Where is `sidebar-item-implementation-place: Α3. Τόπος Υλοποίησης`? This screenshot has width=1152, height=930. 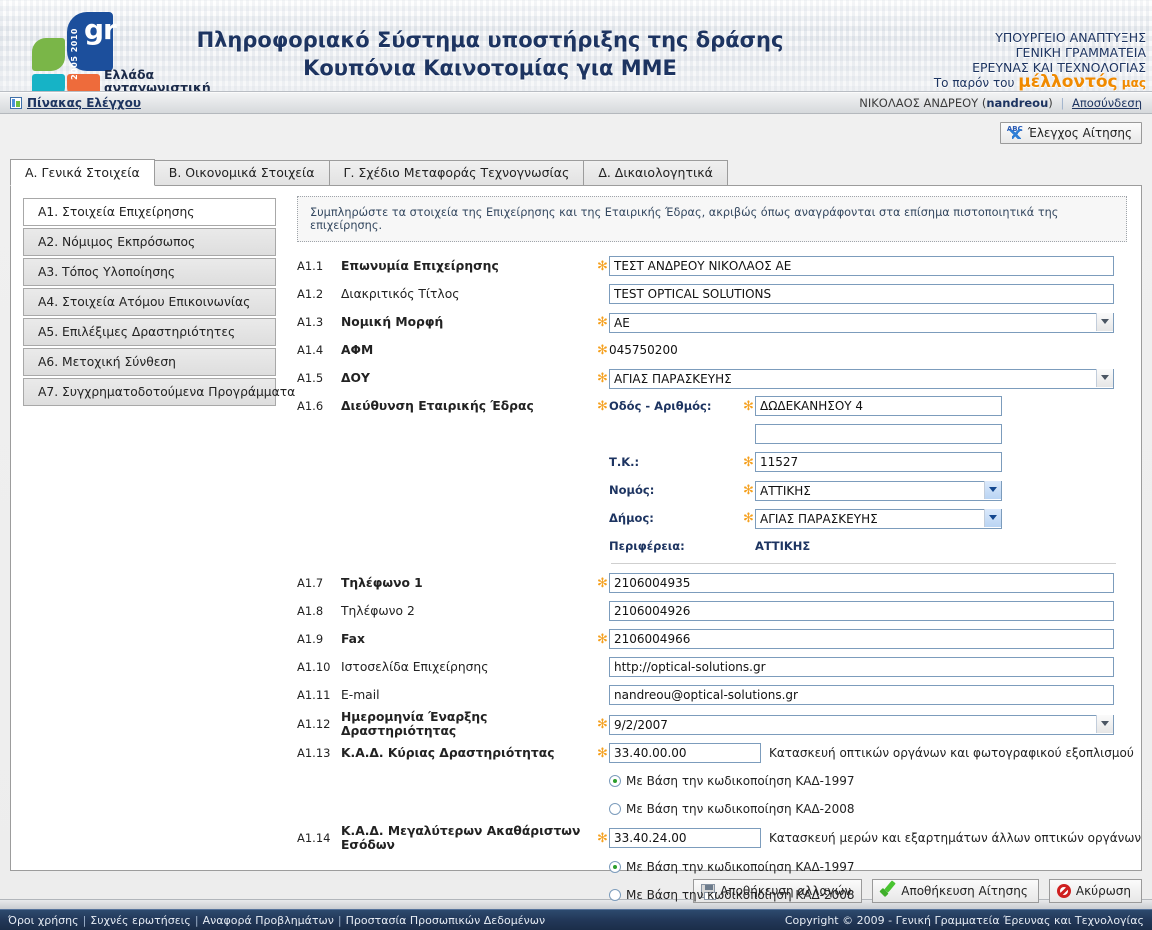
sidebar-item-implementation-place: Α3. Τόπος Υλοποίησης is located at coordinates (149, 272).